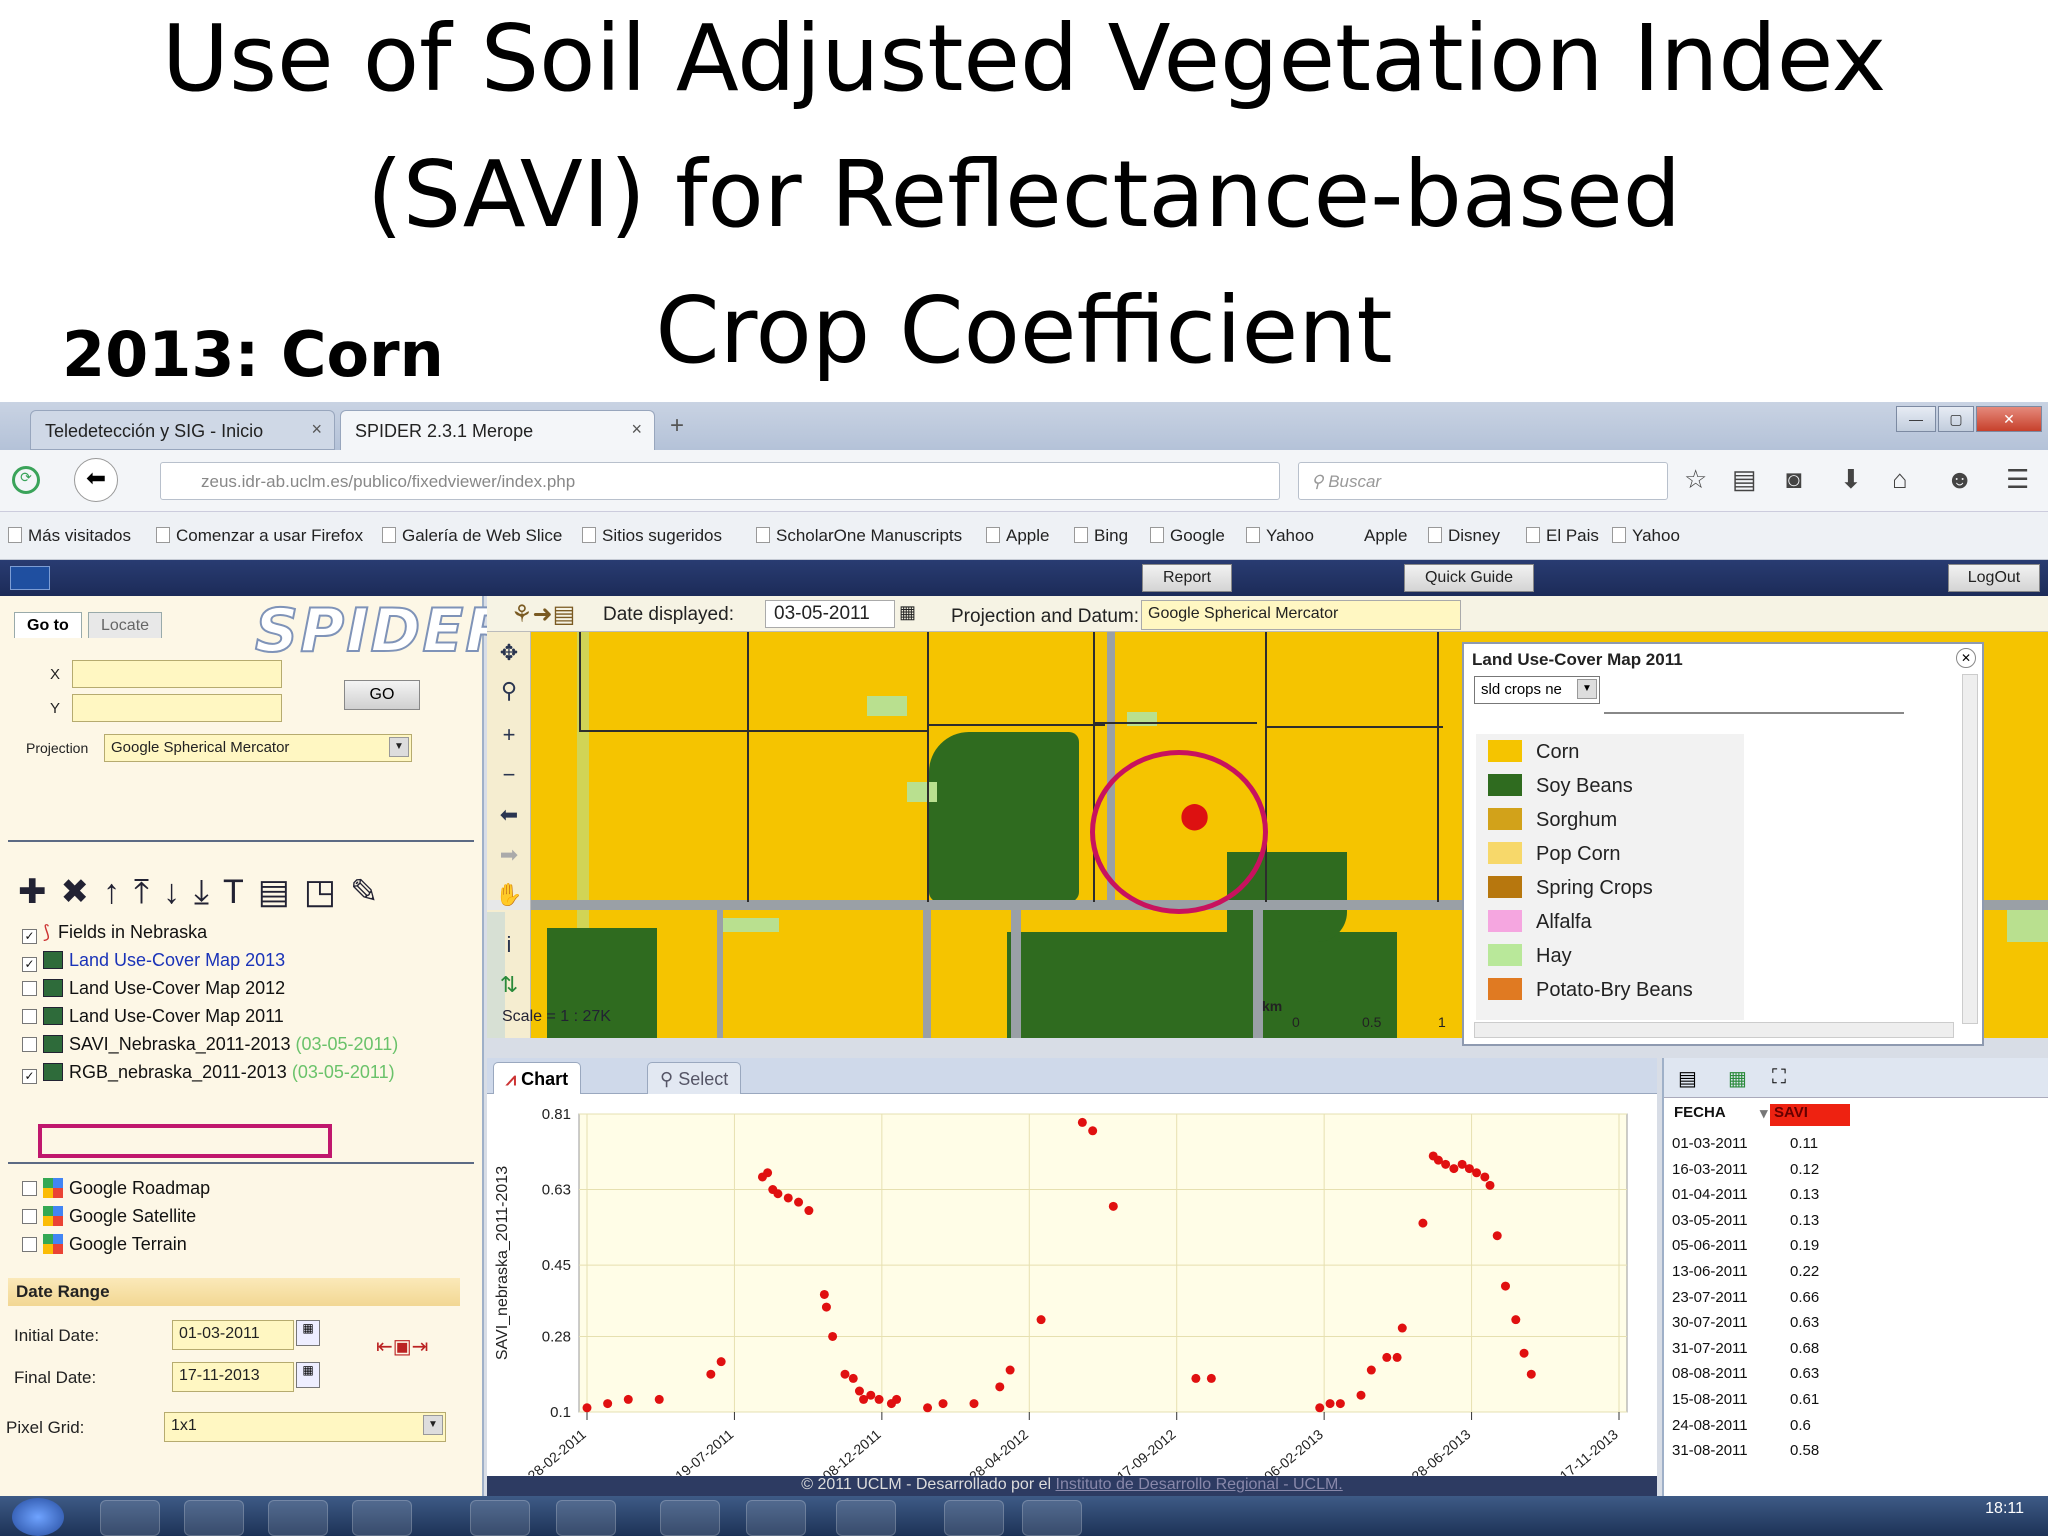 This screenshot has height=1536, width=2048. I want to click on excel-taskbar-icon, so click(1052, 1518).